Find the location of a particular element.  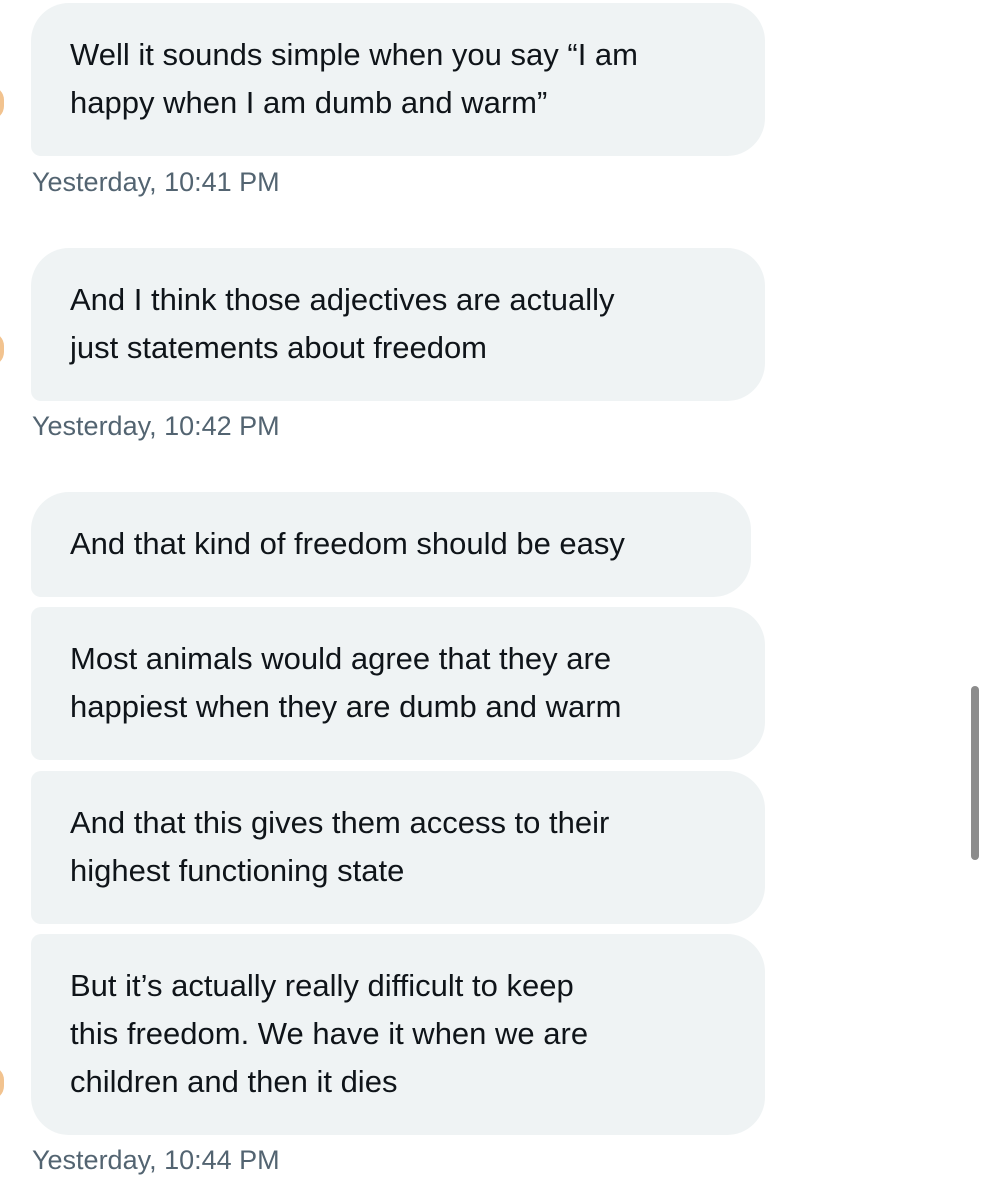

message-text-line: just statements about freedom is located at coordinates (279, 347).